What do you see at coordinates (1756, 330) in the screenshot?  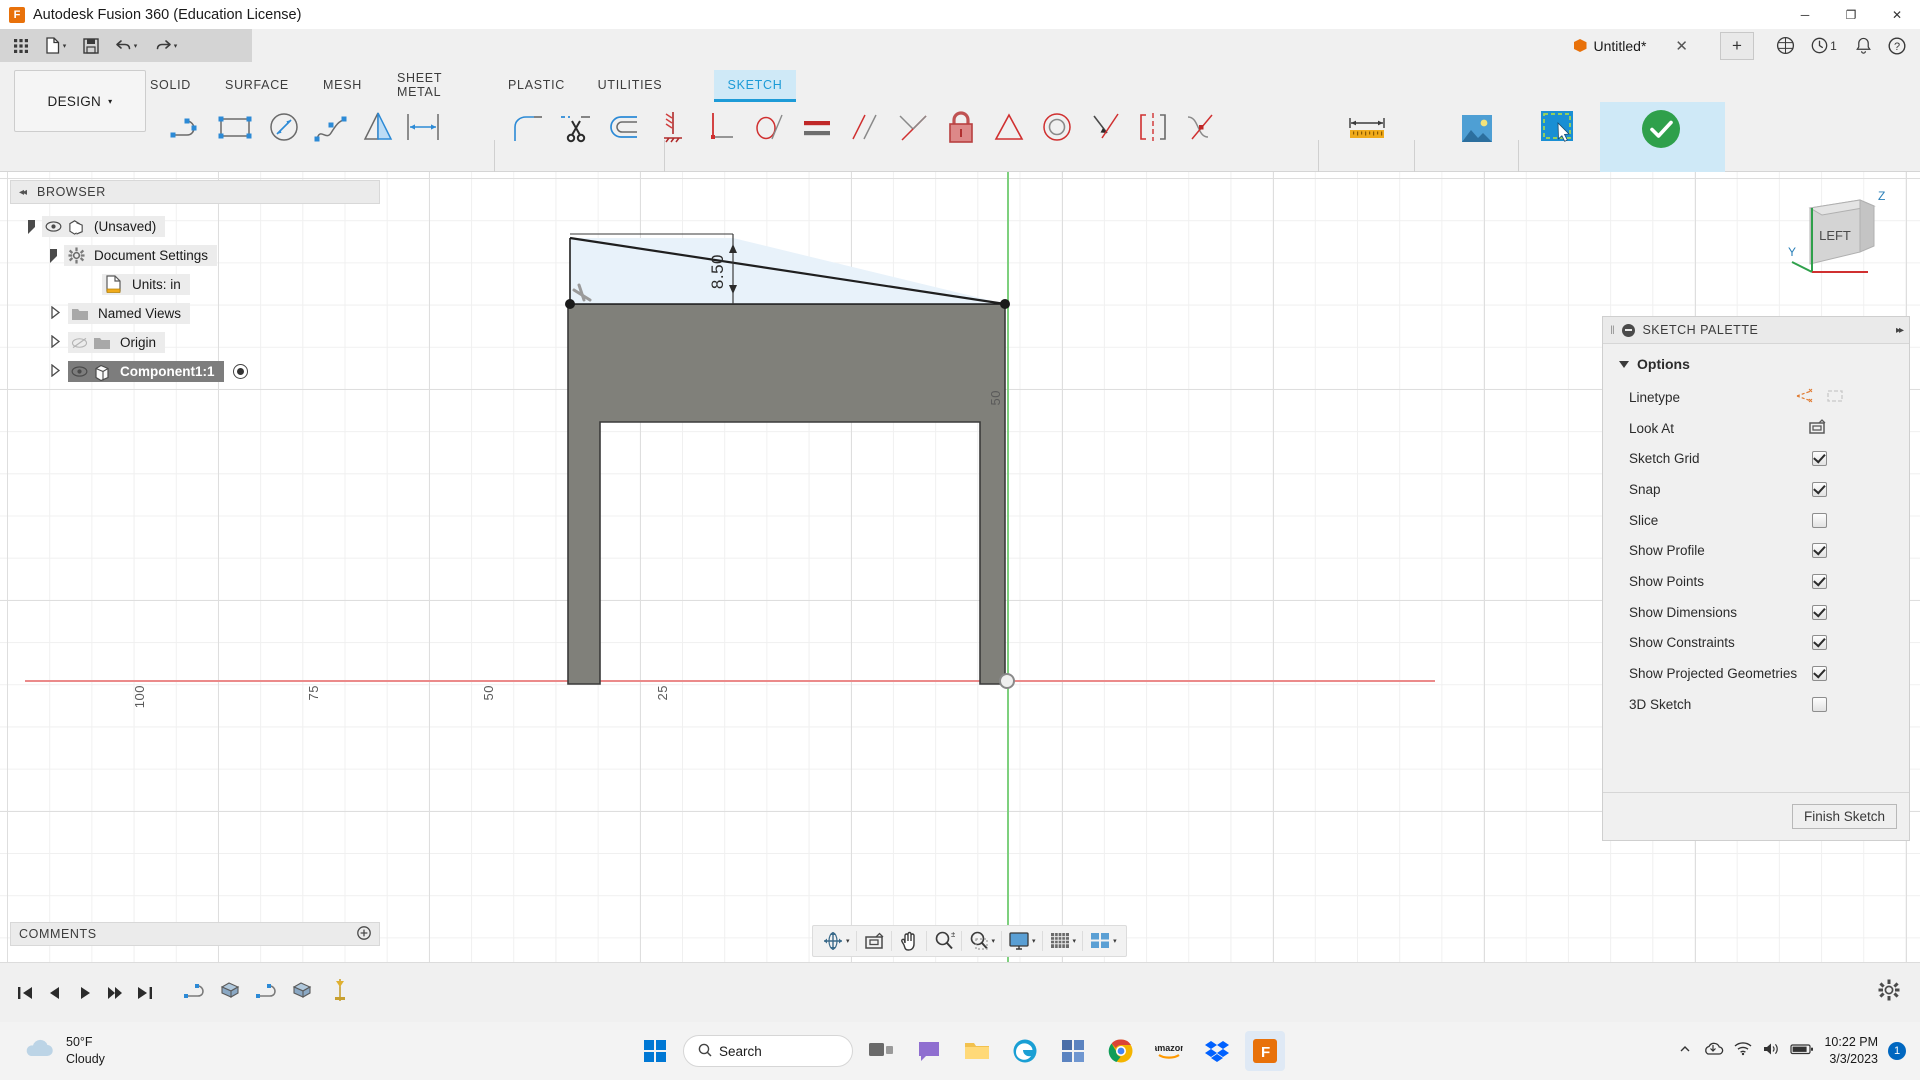 I see `sketch-palette-header: ‖ SKETCH PALETTE ▸▸` at bounding box center [1756, 330].